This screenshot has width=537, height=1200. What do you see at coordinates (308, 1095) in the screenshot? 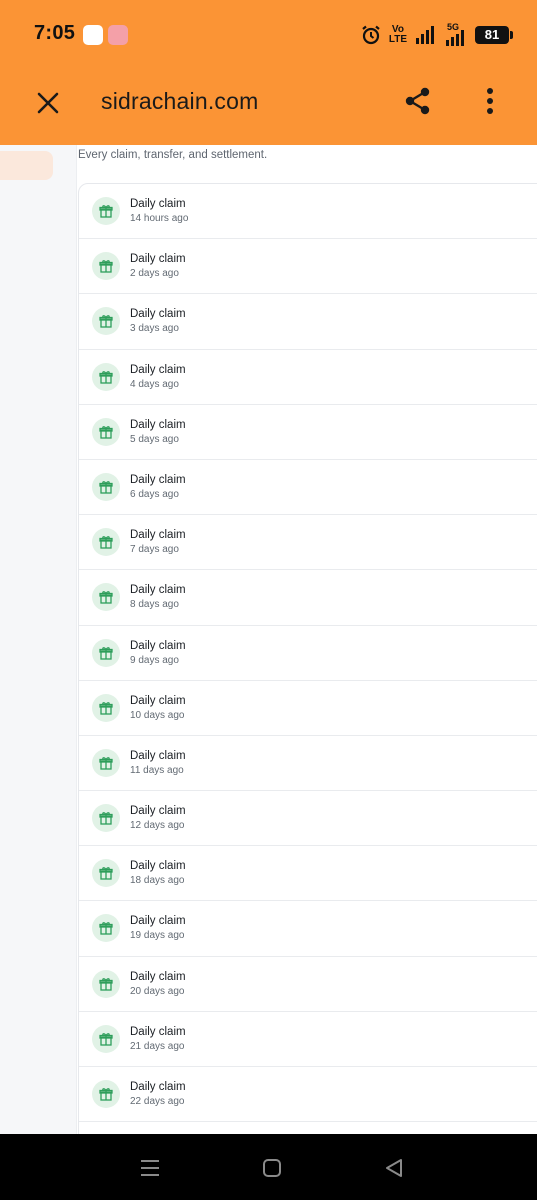
I see `activity-row: Daily claim 22 days ago` at bounding box center [308, 1095].